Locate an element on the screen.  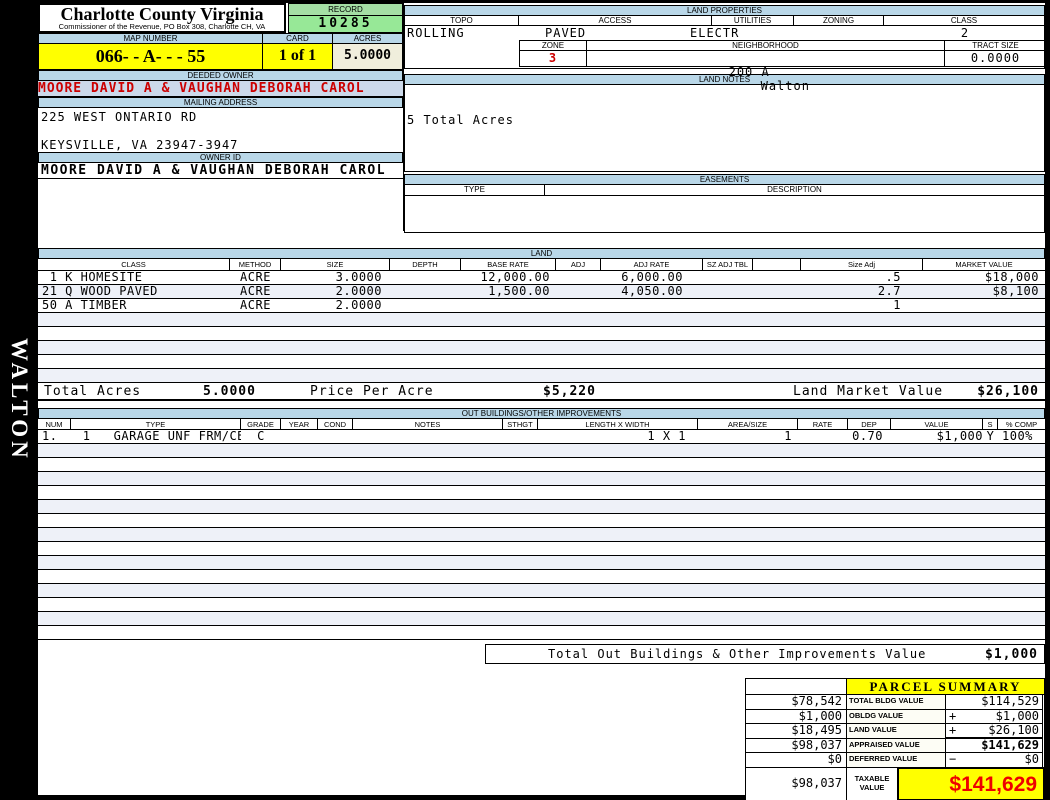
col-type: TYPE is located at coordinates (156, 424).